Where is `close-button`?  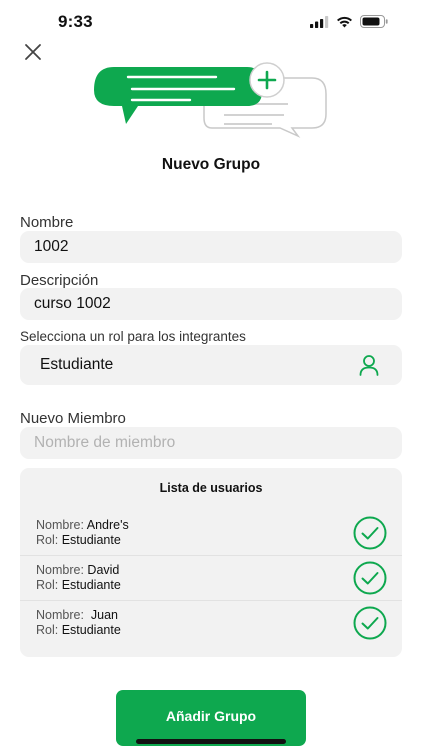 close-button is located at coordinates (33, 52).